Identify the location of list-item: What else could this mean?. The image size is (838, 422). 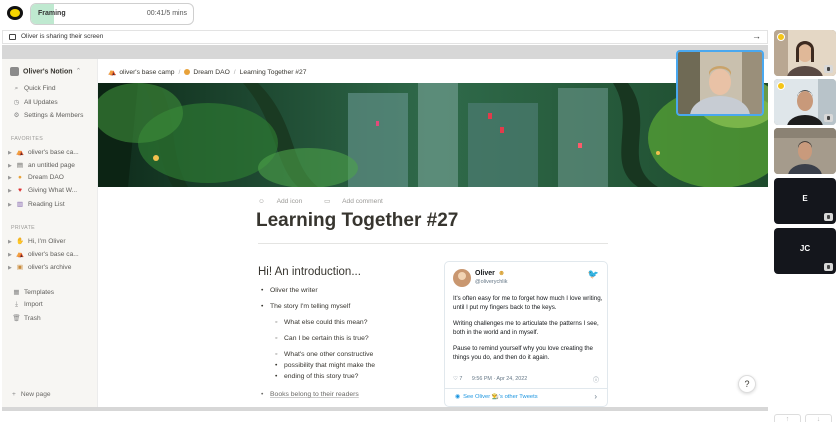
(321, 322).